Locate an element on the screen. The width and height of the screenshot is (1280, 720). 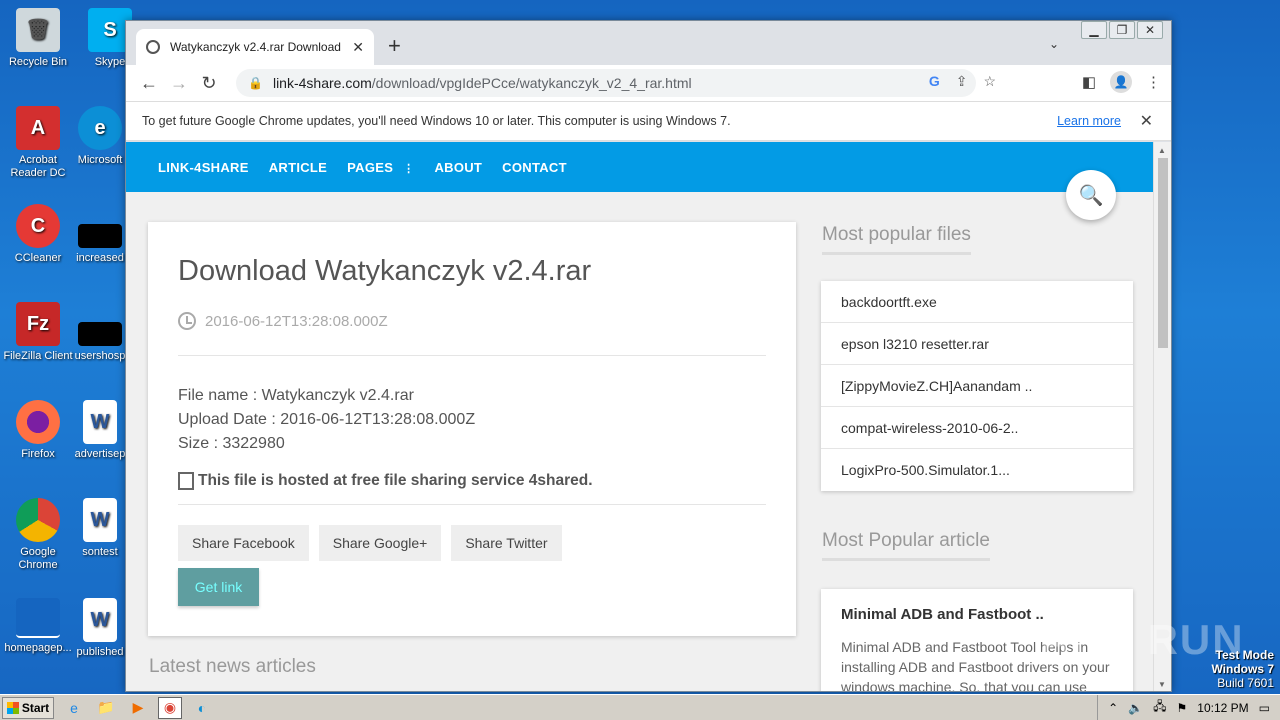
internet-explorer-icon: e is located at coordinates (74, 708).